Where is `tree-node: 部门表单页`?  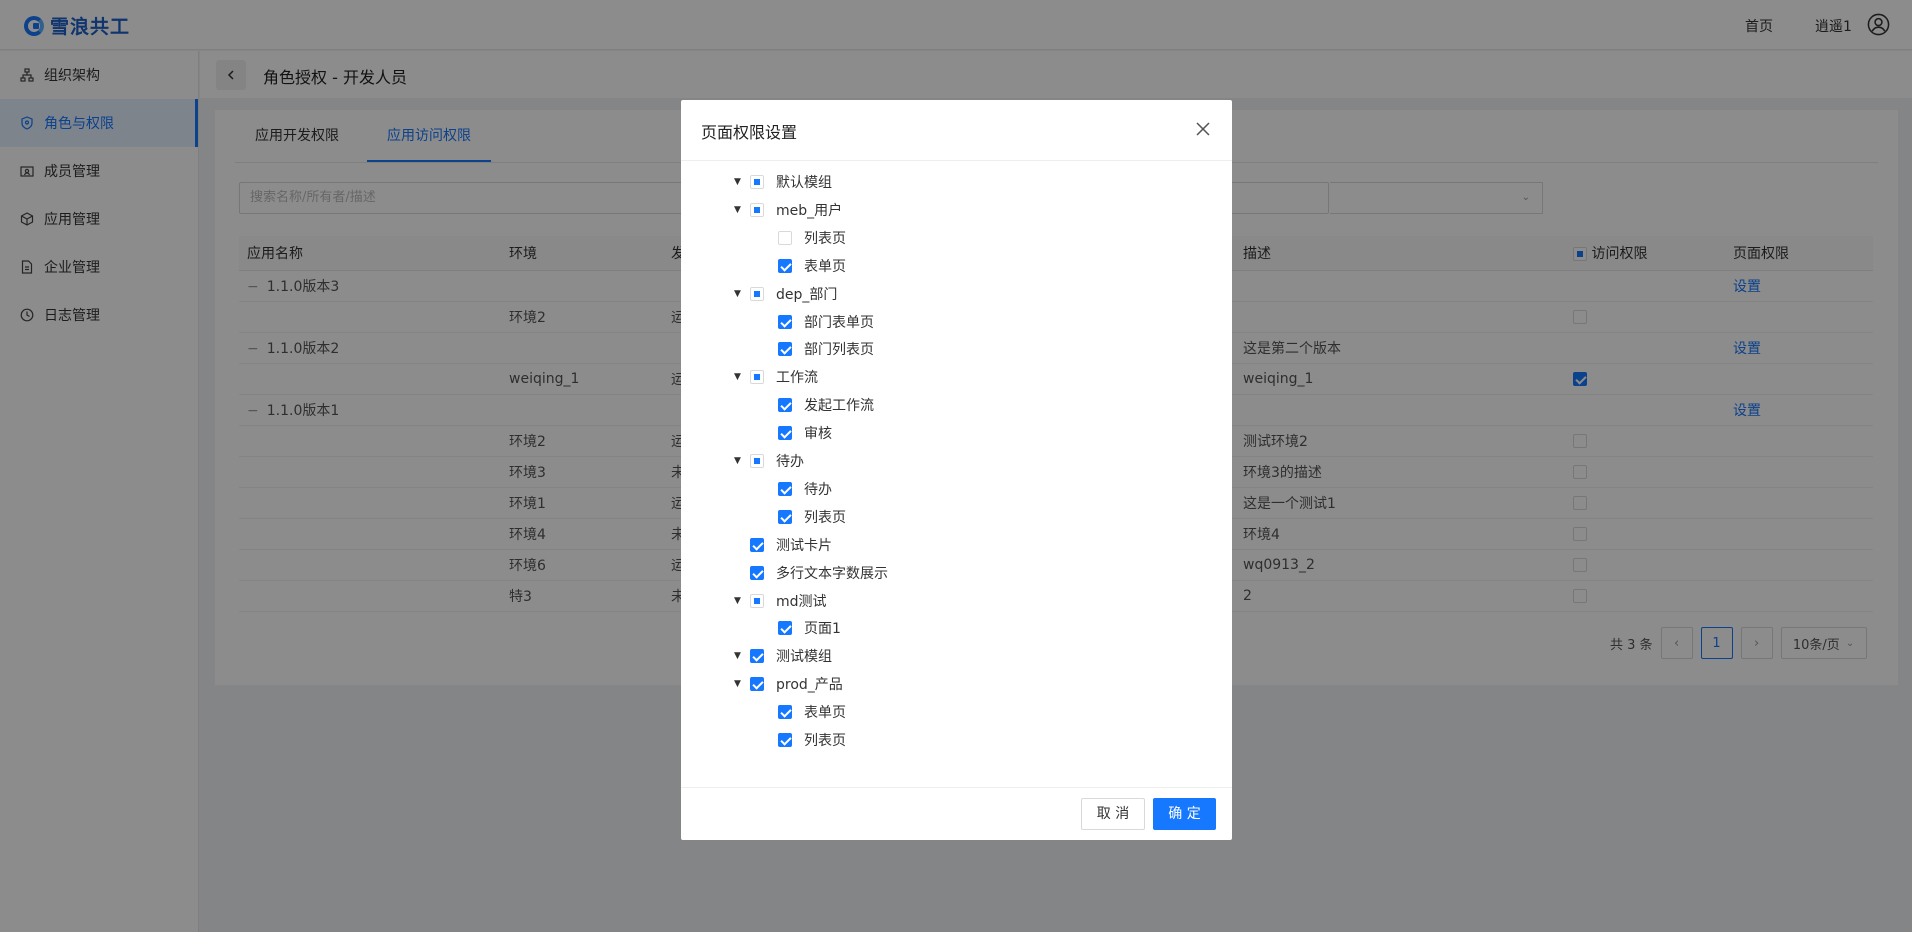
tree-node: 部门表单页 is located at coordinates (826, 322).